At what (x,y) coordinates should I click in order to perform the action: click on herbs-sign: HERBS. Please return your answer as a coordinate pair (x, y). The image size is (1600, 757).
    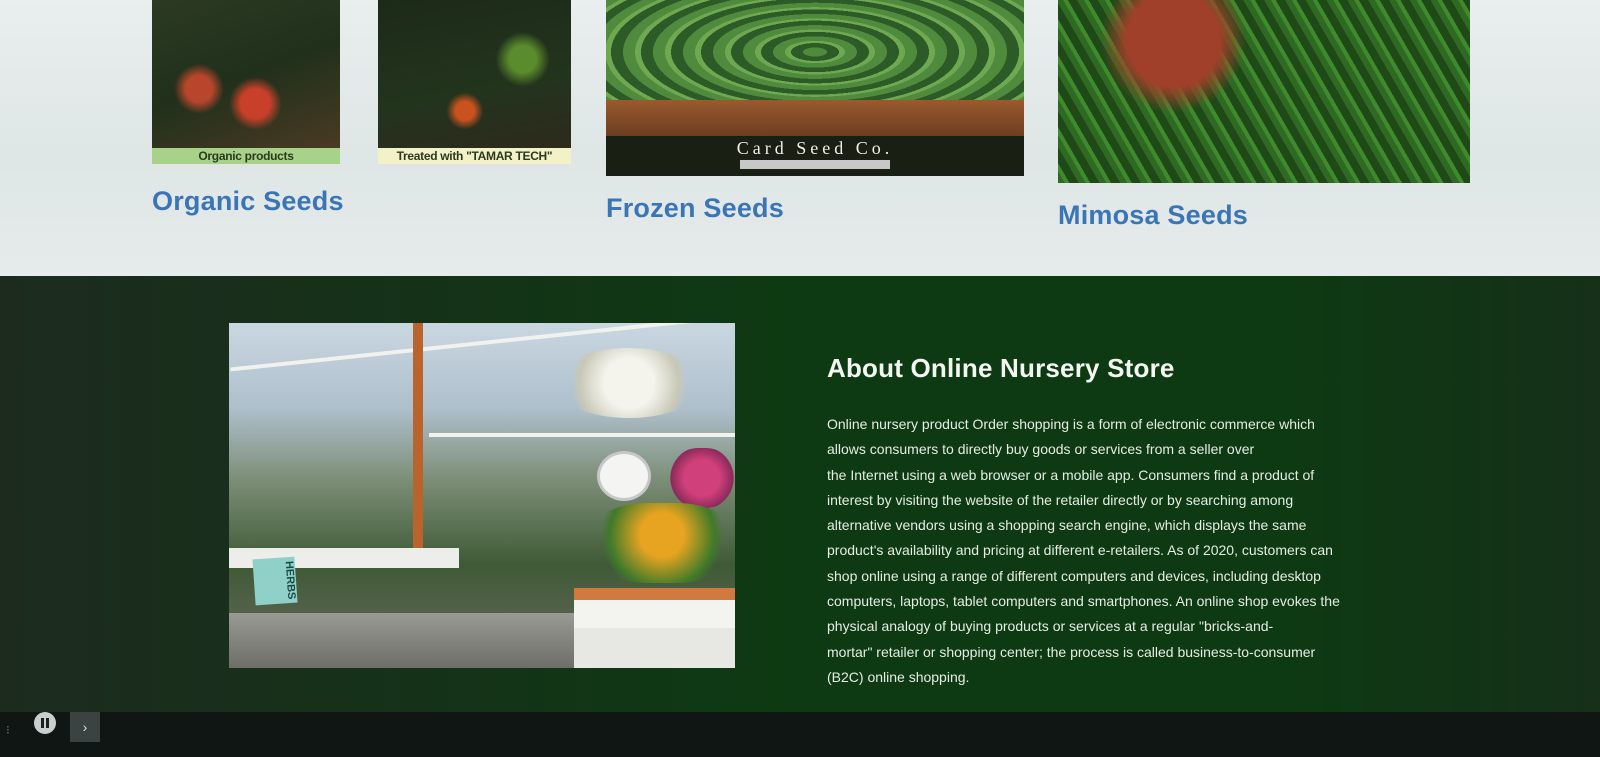
    Looking at the image, I should click on (275, 581).